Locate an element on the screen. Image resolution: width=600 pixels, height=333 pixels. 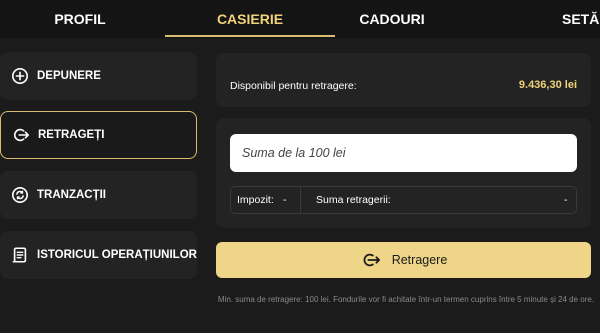
sidebar-item-depunere: DEPUNERE is located at coordinates (98, 76).